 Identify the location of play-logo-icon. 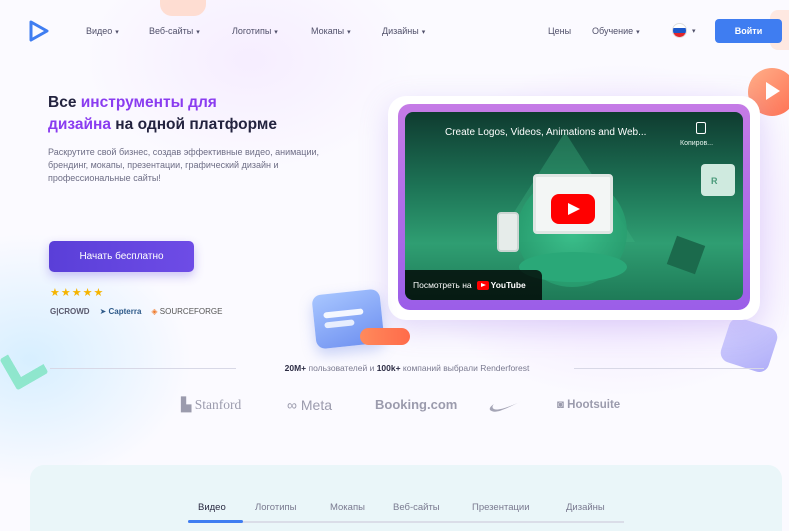
(39, 31).